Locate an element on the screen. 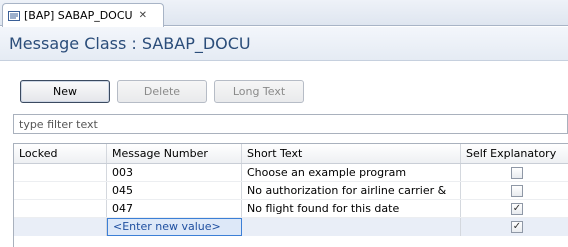 This screenshot has height=247, width=568. table-row: 003 Choose an example program is located at coordinates (291, 173).